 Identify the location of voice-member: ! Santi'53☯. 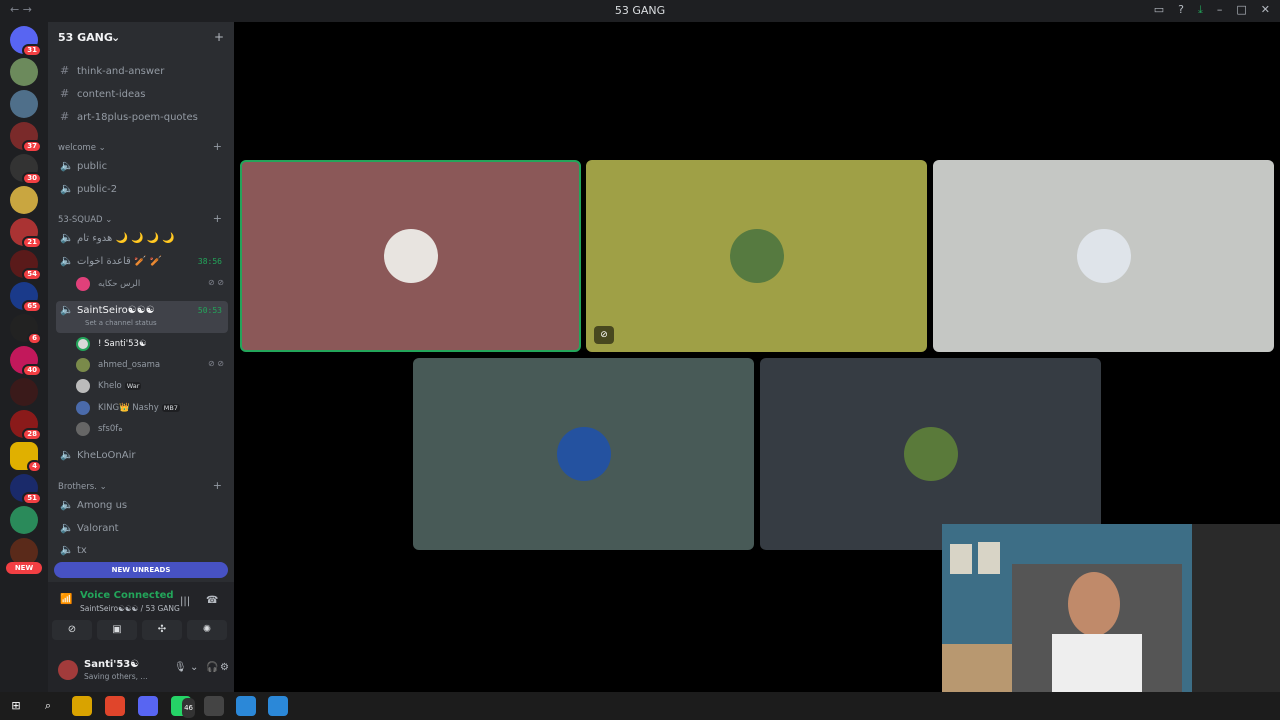
(151, 344).